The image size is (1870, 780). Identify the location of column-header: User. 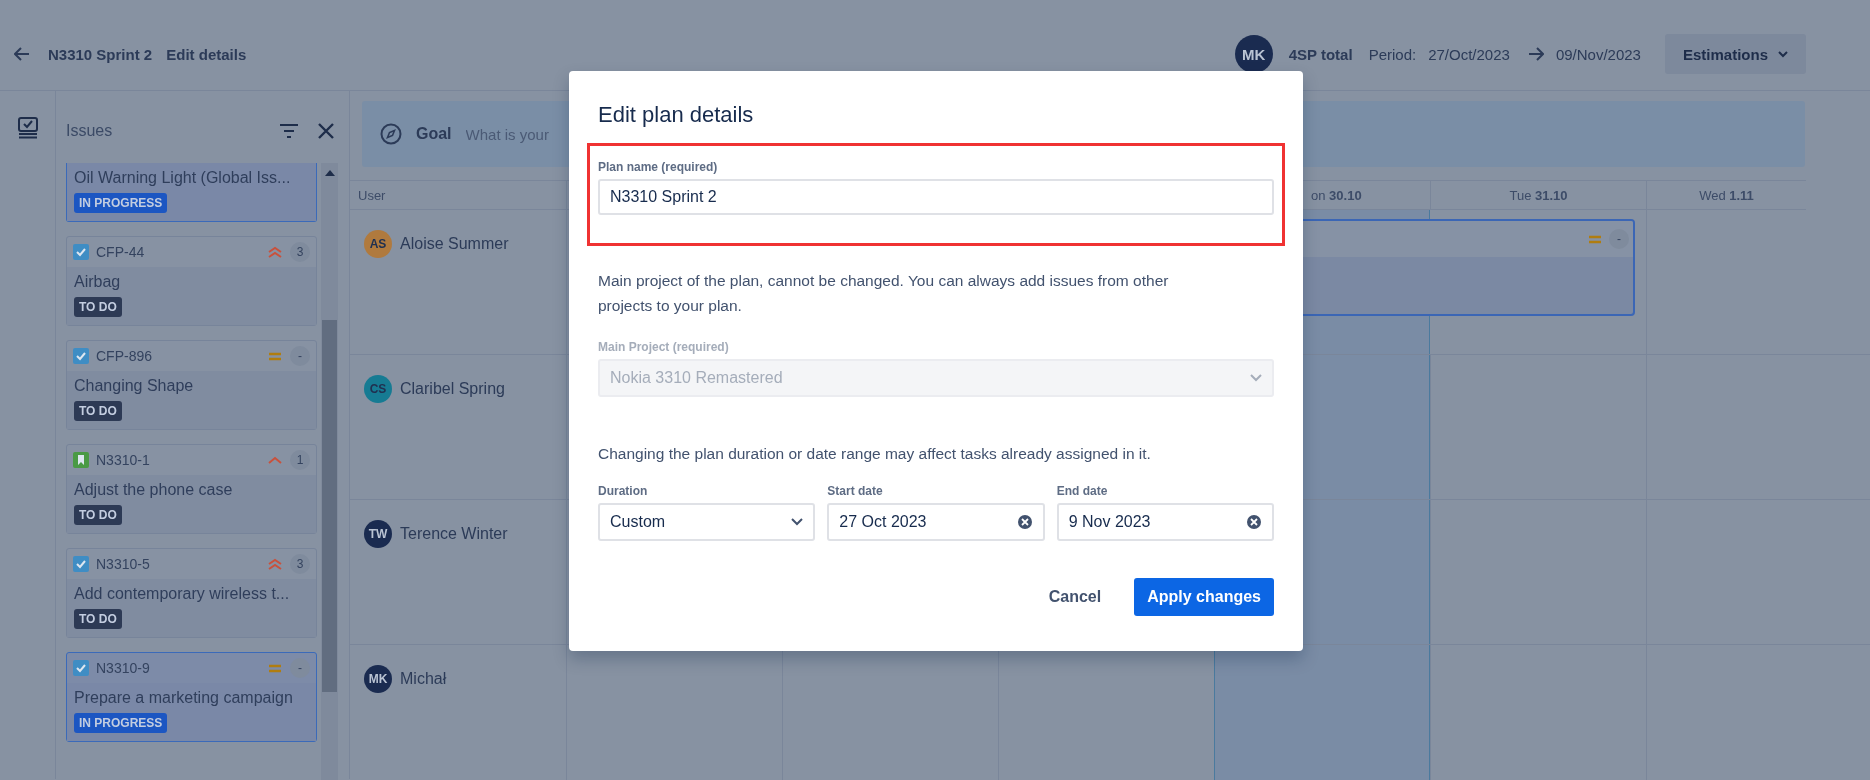
(458, 195).